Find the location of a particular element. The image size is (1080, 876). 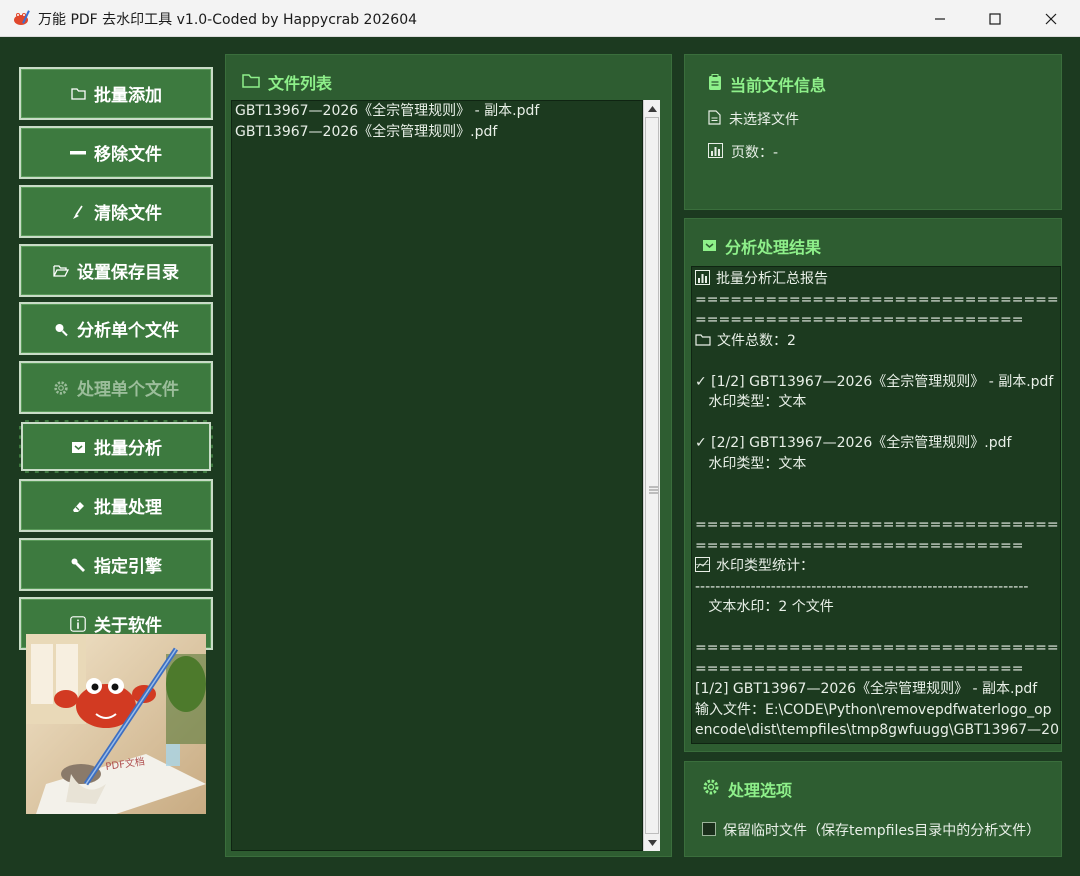

keep-temp-label: 保留临时文件（保存tempfiles目录中的分析文件） is located at coordinates (881, 830).